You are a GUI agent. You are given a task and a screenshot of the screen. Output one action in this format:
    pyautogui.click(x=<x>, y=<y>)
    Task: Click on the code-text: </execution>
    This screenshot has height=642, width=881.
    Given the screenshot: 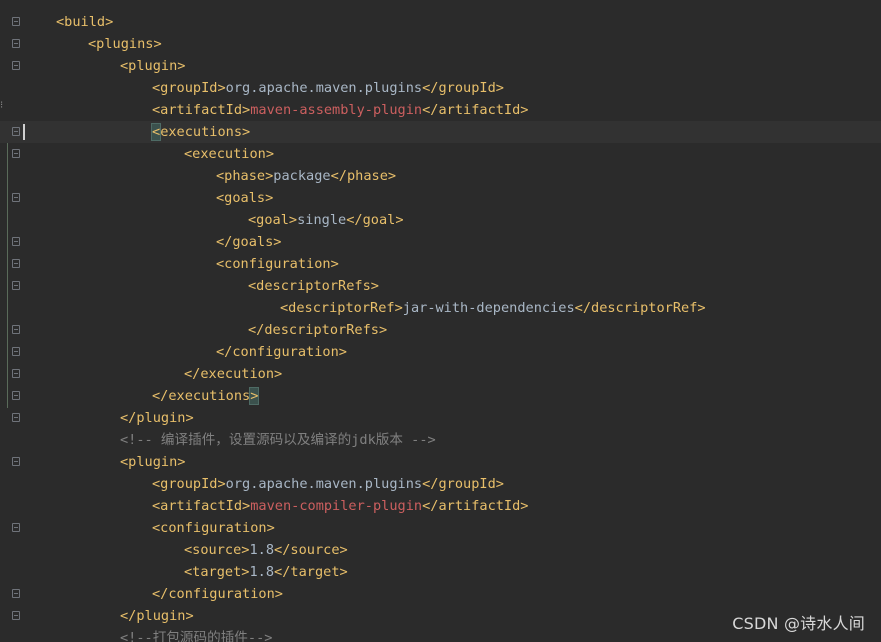 What is the action you would take?
    pyautogui.click(x=233, y=374)
    